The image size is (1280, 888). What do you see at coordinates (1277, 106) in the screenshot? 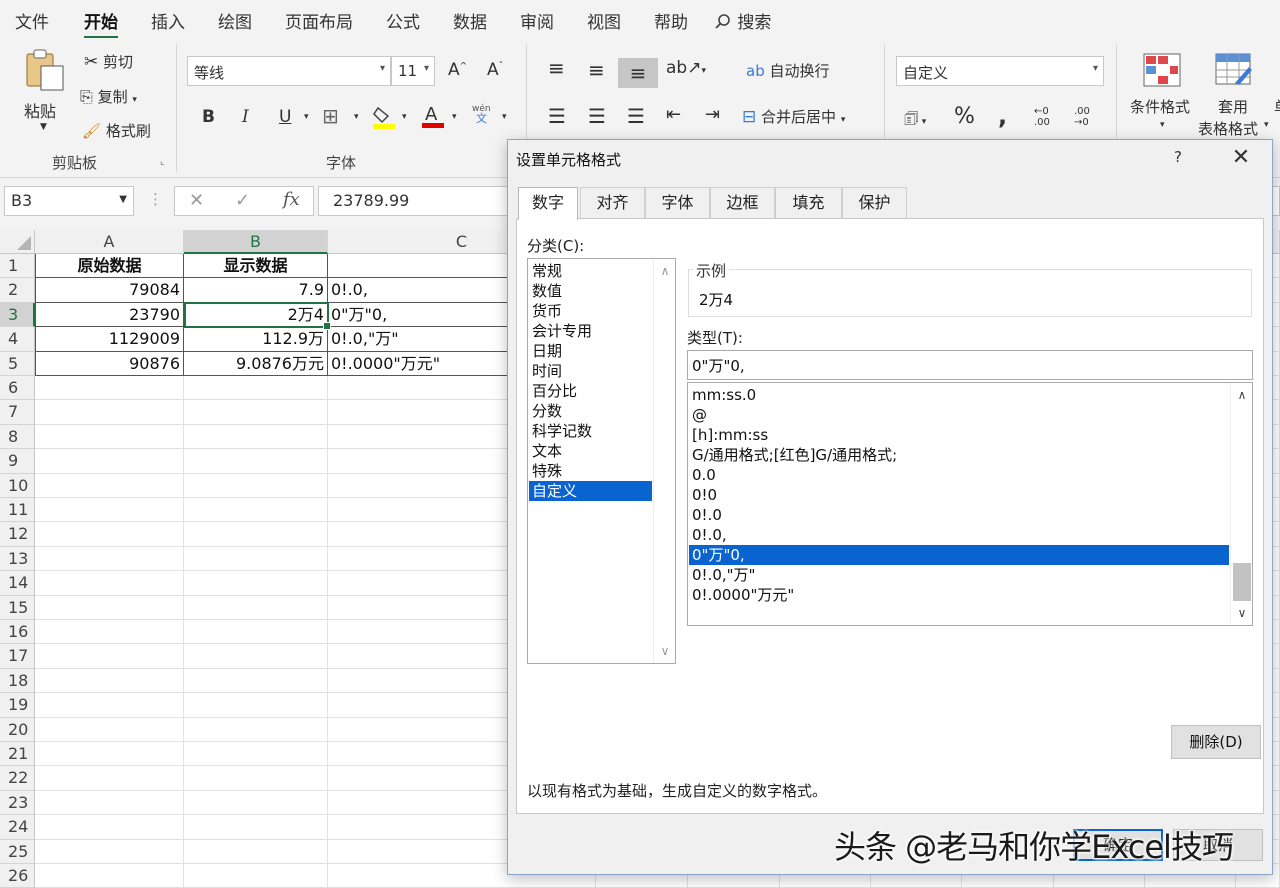
I see `cell-styles-button-partial: 单` at bounding box center [1277, 106].